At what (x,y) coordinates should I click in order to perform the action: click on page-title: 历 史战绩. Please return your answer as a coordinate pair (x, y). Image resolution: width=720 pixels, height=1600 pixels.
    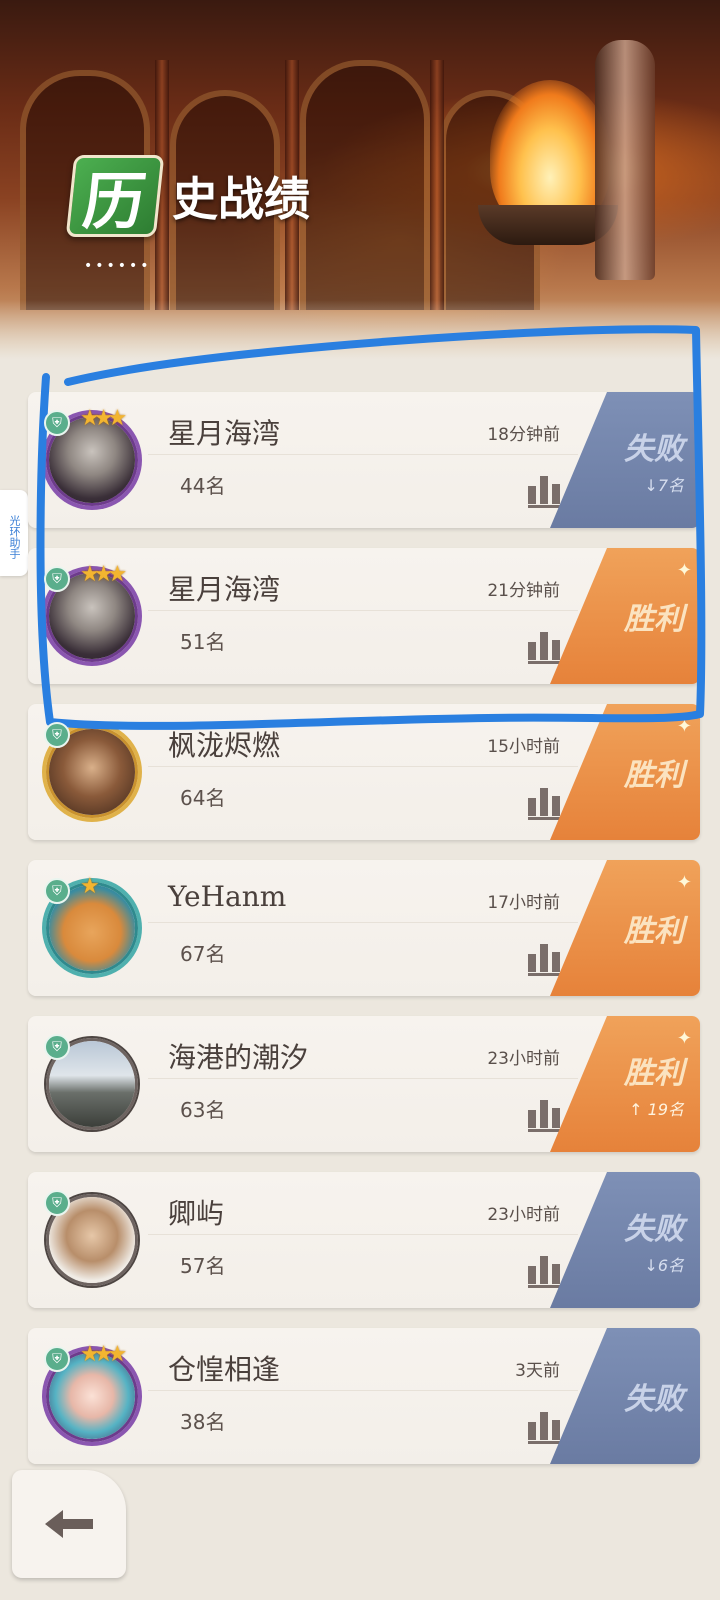
    Looking at the image, I should click on (187, 196).